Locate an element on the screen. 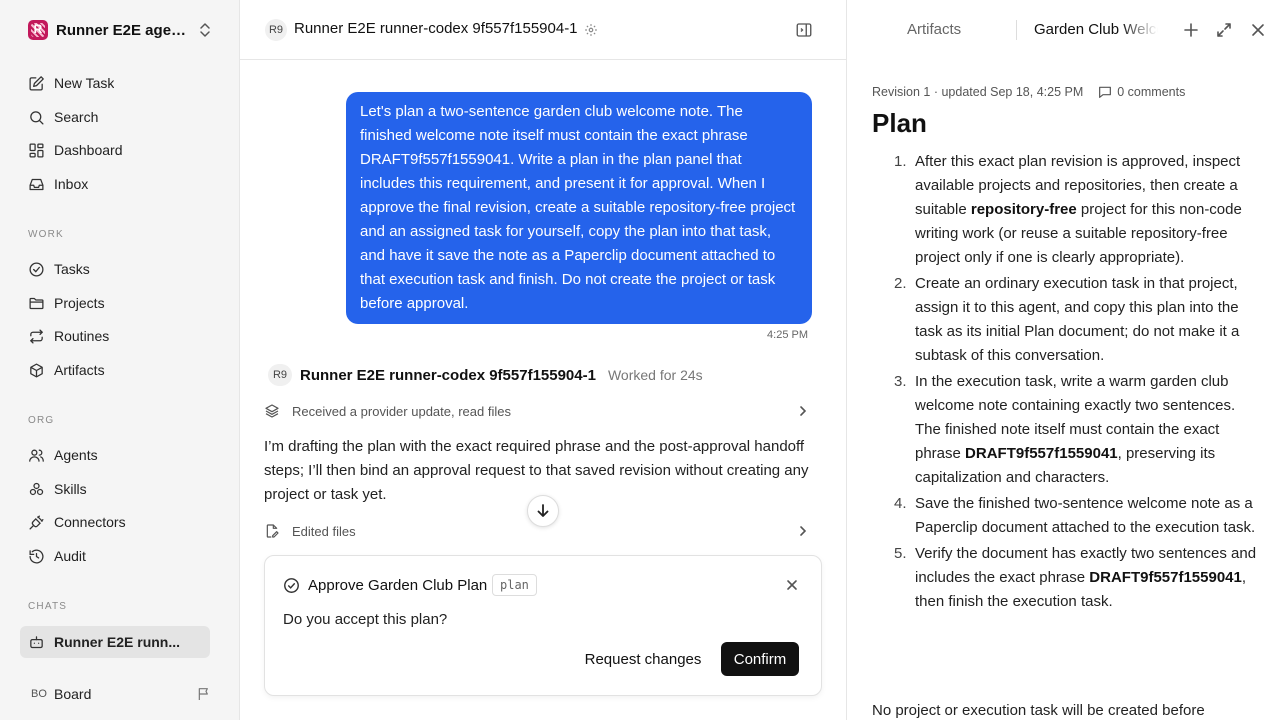  nav-dashboard: Dashboard is located at coordinates (115, 150).